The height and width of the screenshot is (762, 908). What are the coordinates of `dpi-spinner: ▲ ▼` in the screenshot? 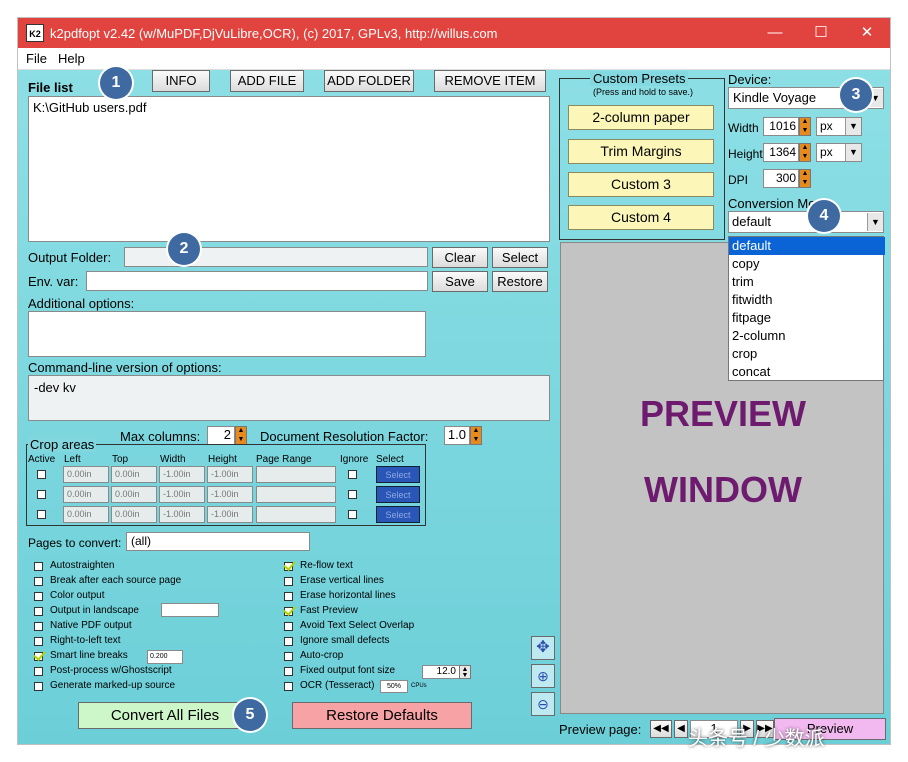 It's located at (805, 178).